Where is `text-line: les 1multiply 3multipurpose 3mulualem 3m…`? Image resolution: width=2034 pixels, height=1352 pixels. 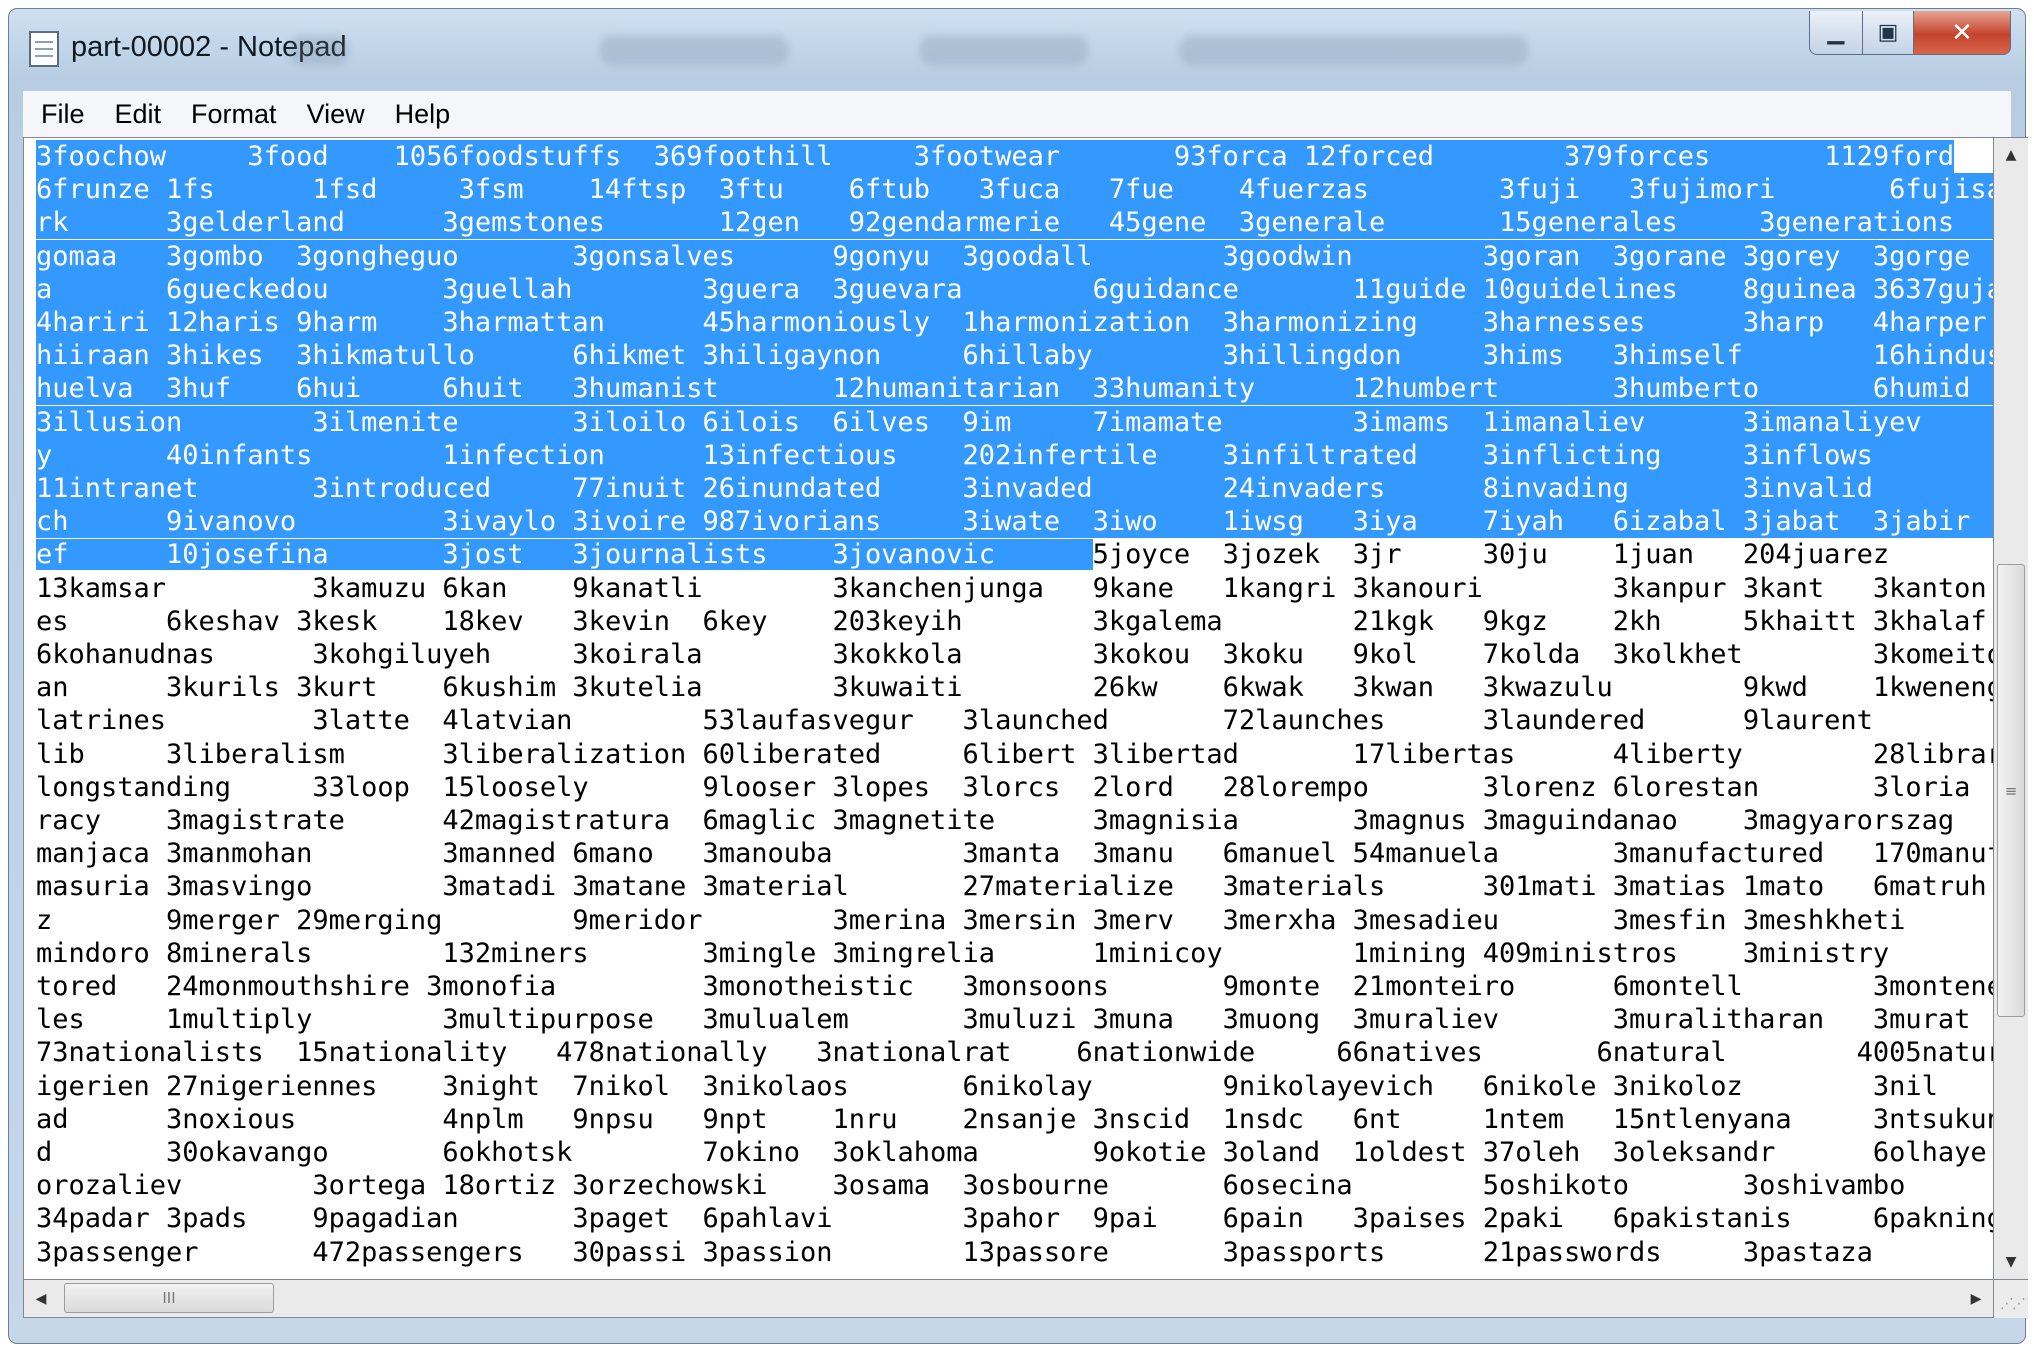 text-line: les 1multiply 3multipurpose 3mulualem 3m… is located at coordinates (1014, 1019).